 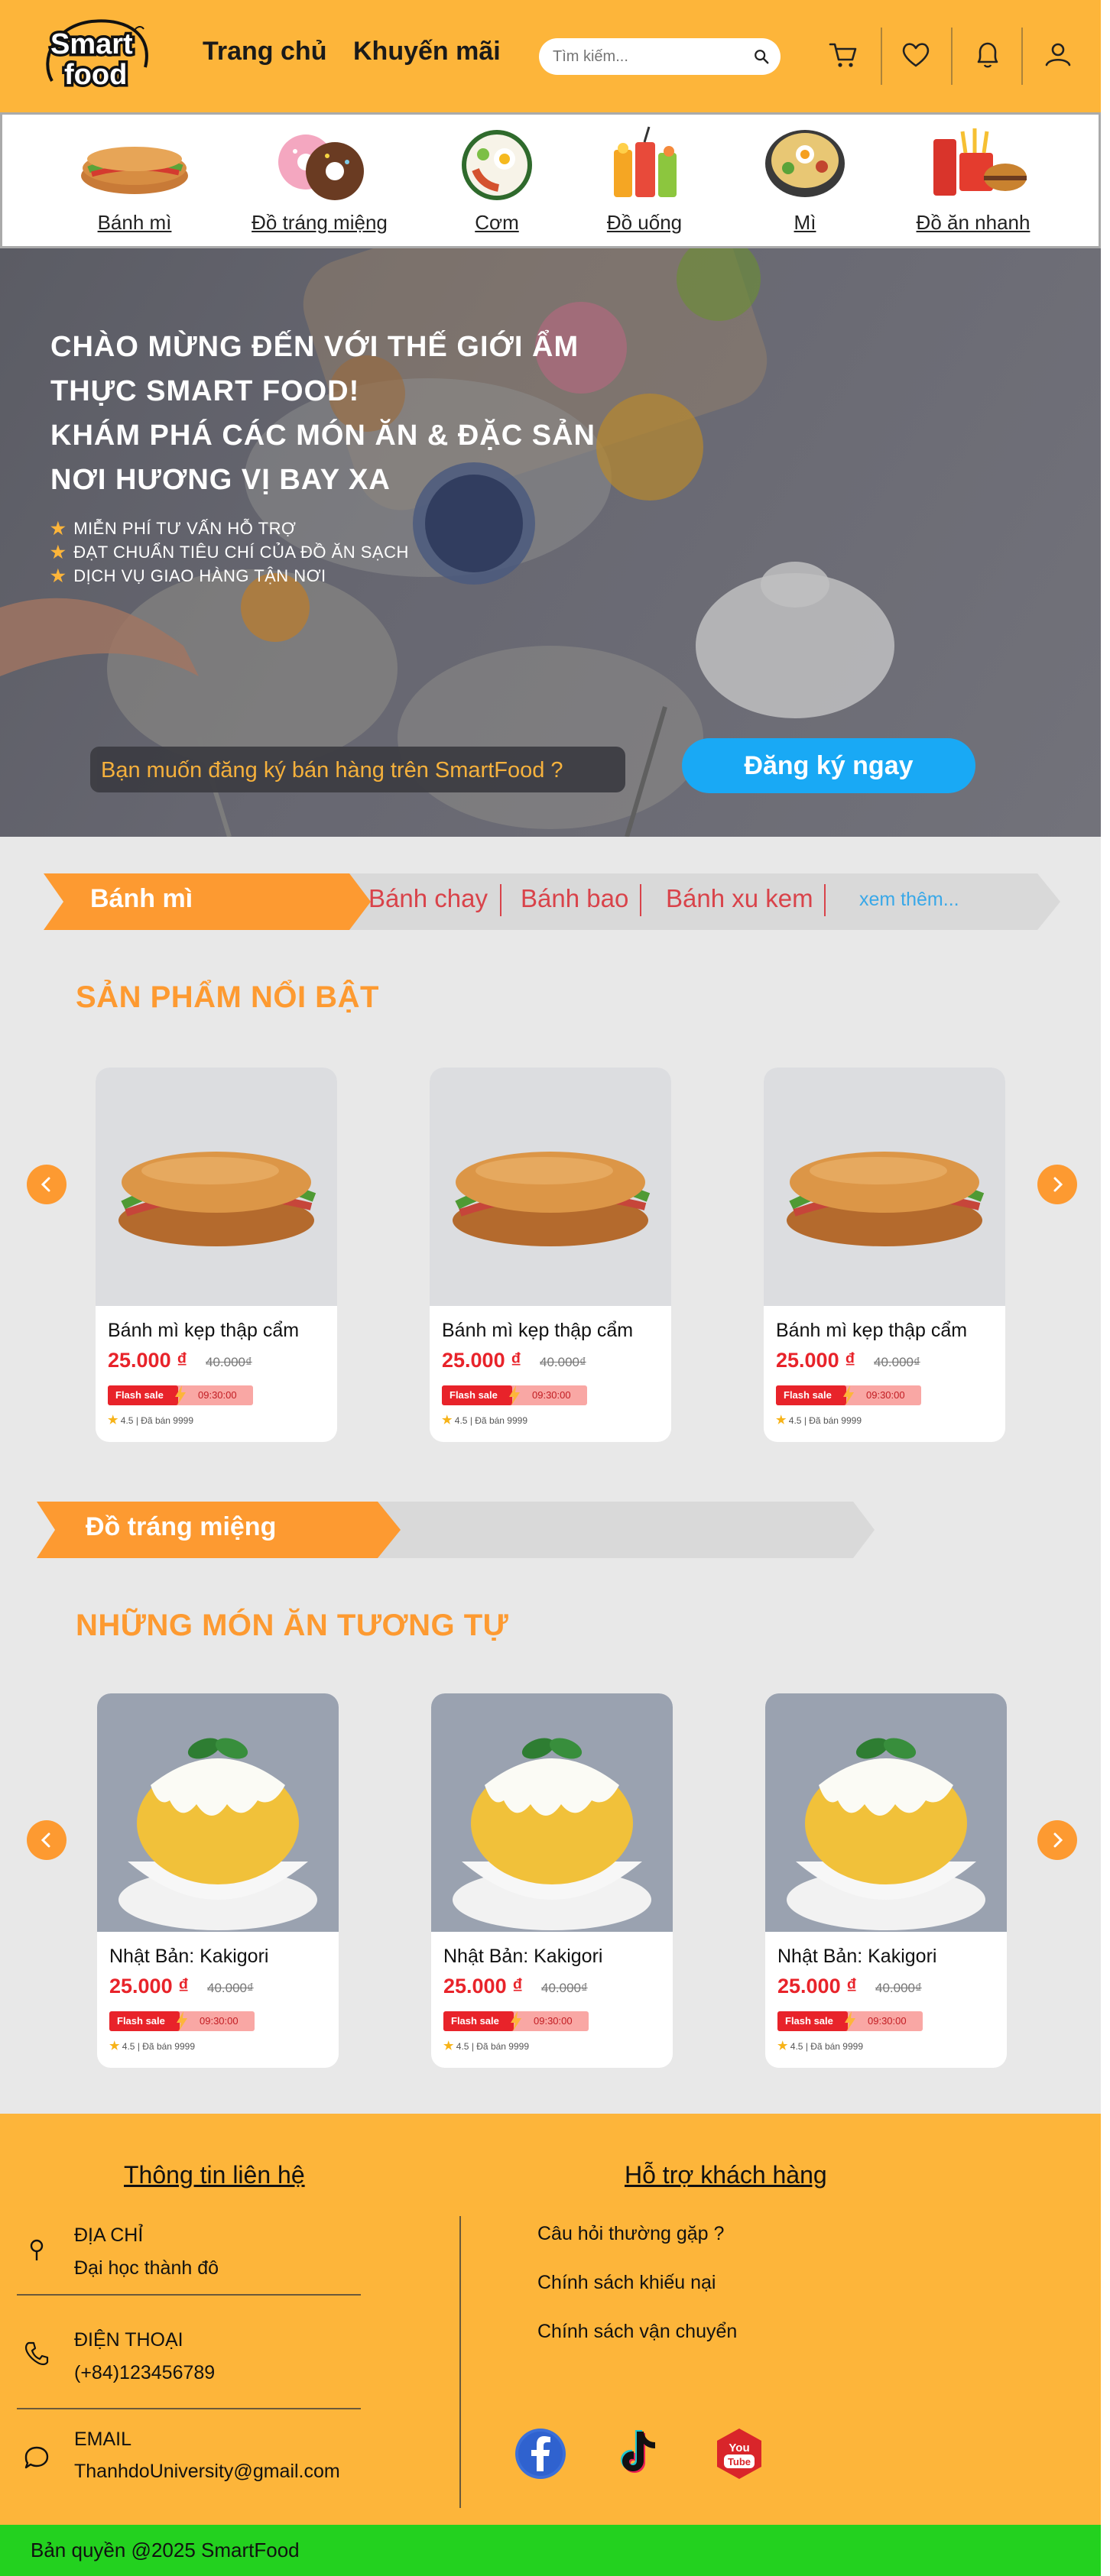 I want to click on dessert-tab-bar: Đồ tráng miệng, so click(x=457, y=1530).